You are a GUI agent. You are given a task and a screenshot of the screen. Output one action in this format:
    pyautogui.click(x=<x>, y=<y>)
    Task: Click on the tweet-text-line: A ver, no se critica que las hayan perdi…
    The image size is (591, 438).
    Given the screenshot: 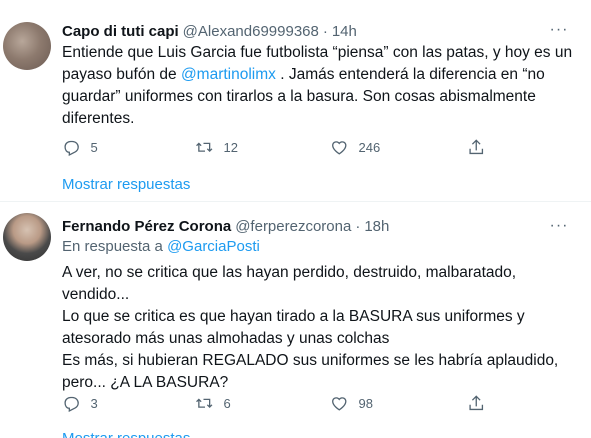 What is the action you would take?
    pyautogui.click(x=289, y=283)
    